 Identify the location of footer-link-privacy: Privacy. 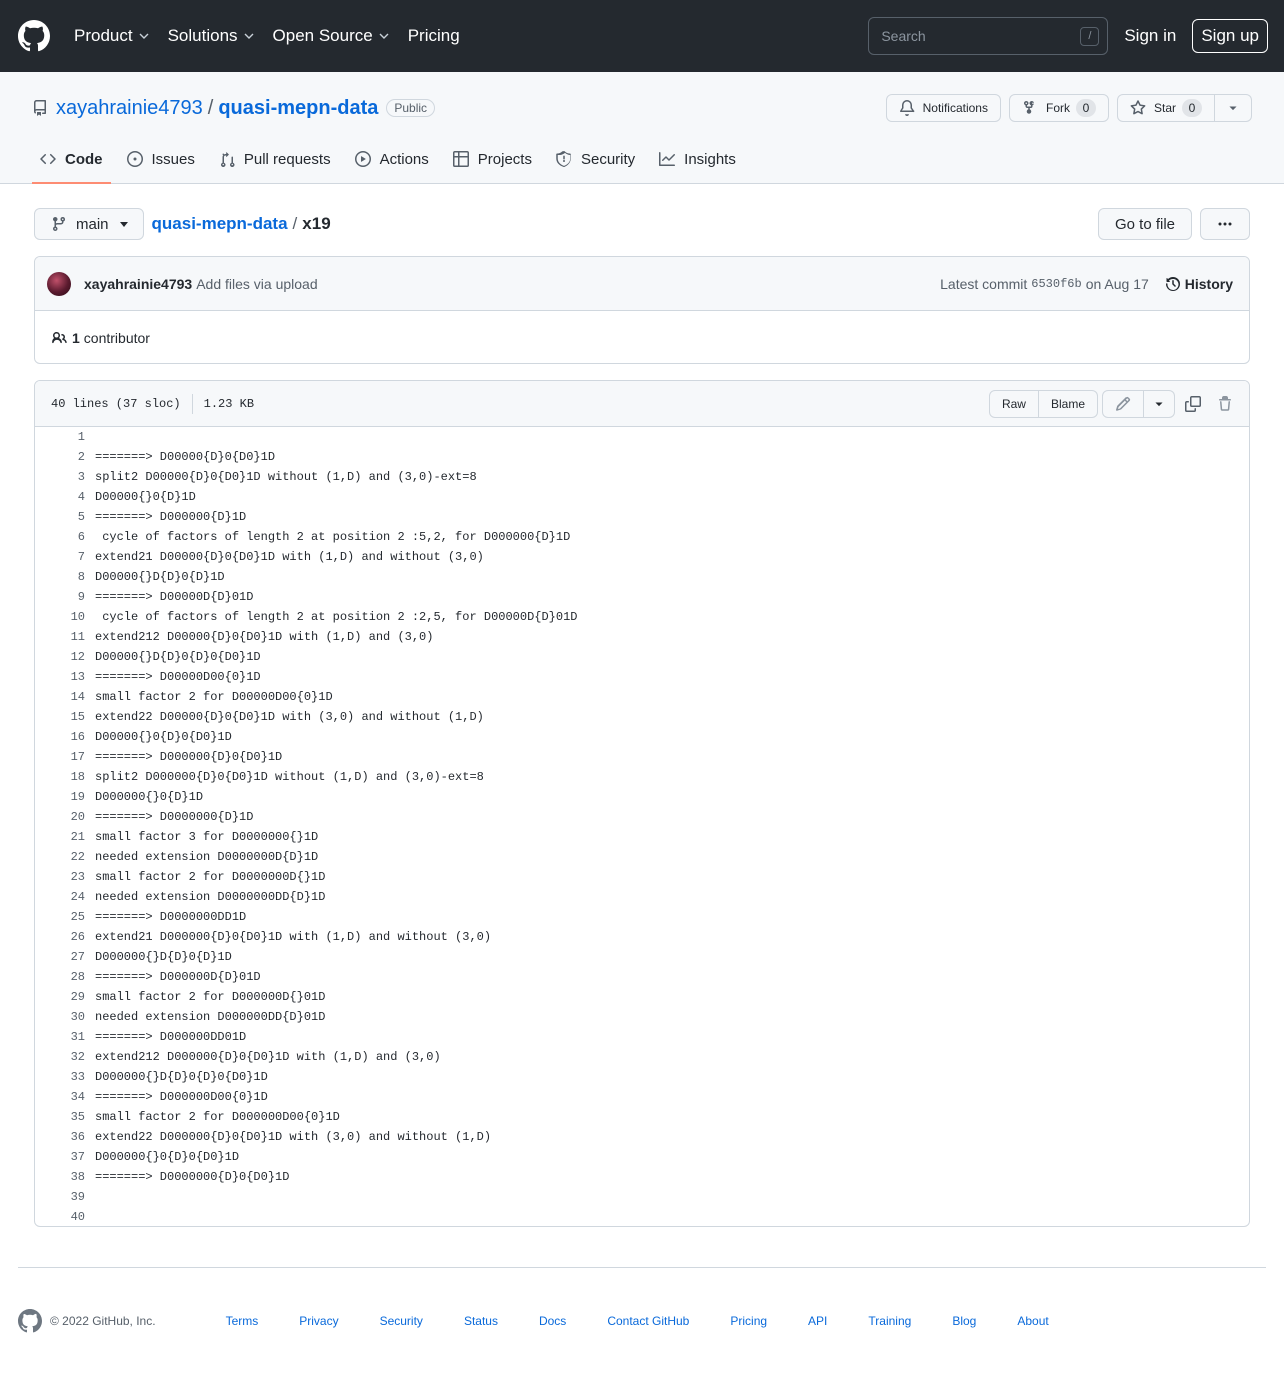
(318, 1321).